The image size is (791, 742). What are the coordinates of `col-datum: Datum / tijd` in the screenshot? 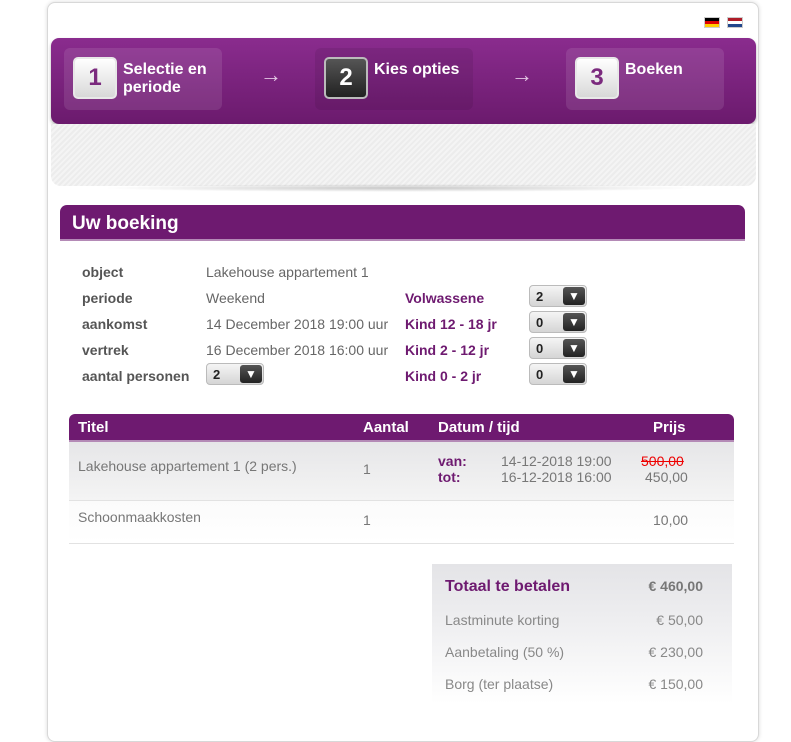 It's located at (479, 427).